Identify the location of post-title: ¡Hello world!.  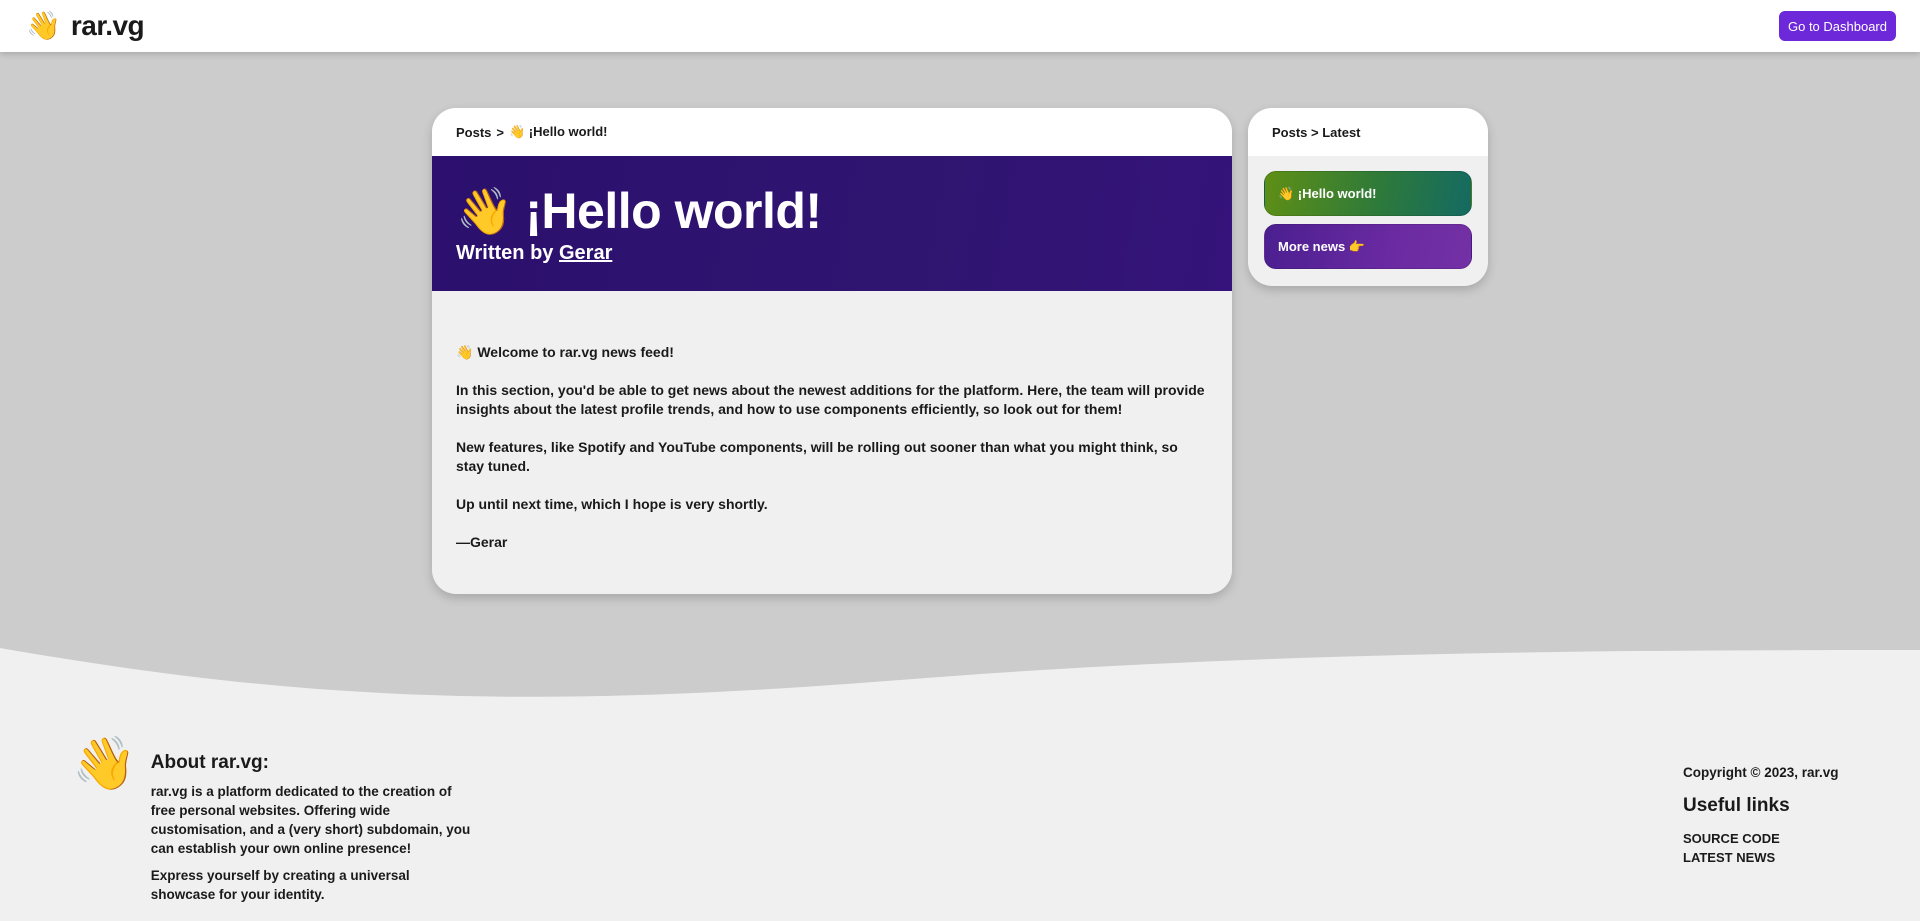
(673, 211).